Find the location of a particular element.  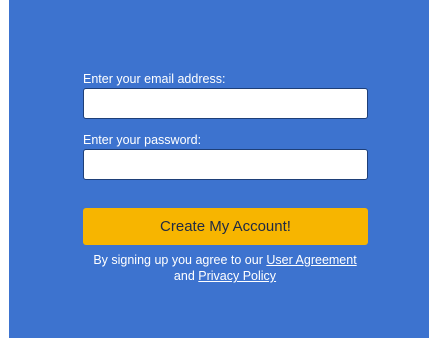

button-spacer is located at coordinates (225, 194).